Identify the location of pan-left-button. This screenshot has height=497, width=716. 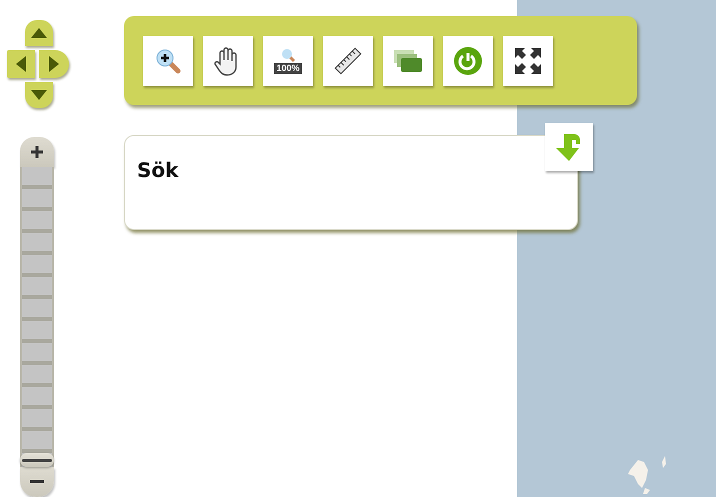
(21, 64).